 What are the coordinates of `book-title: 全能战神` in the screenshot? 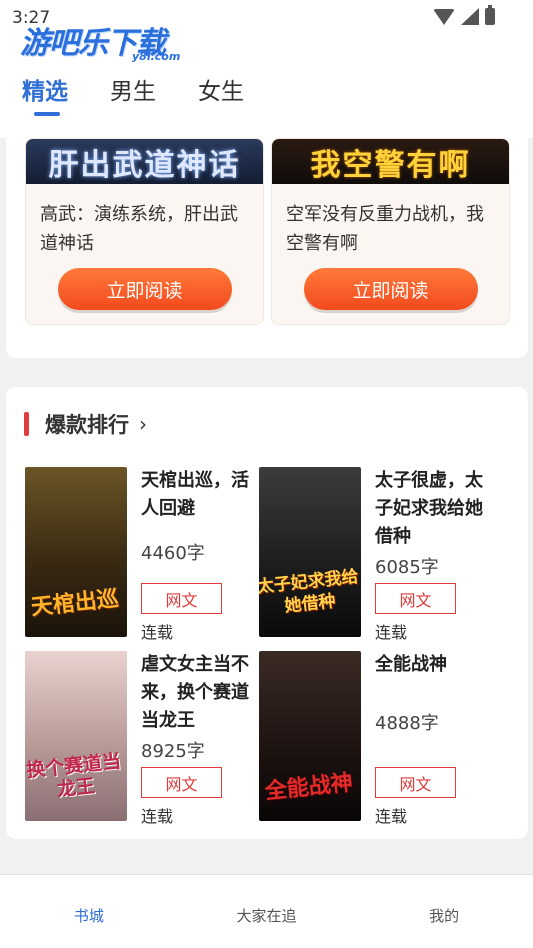 It's located at (411, 664).